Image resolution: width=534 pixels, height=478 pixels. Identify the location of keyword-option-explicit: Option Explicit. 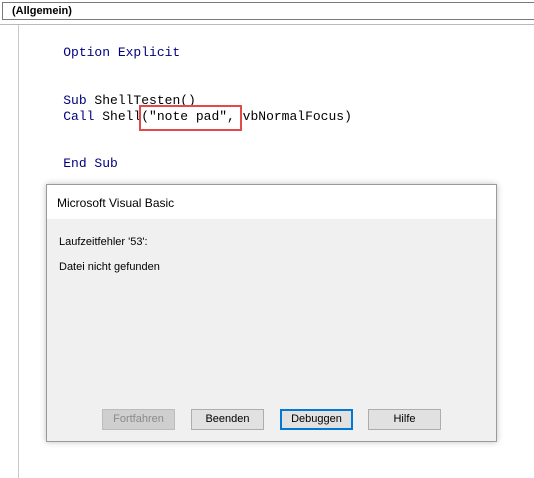
(122, 52).